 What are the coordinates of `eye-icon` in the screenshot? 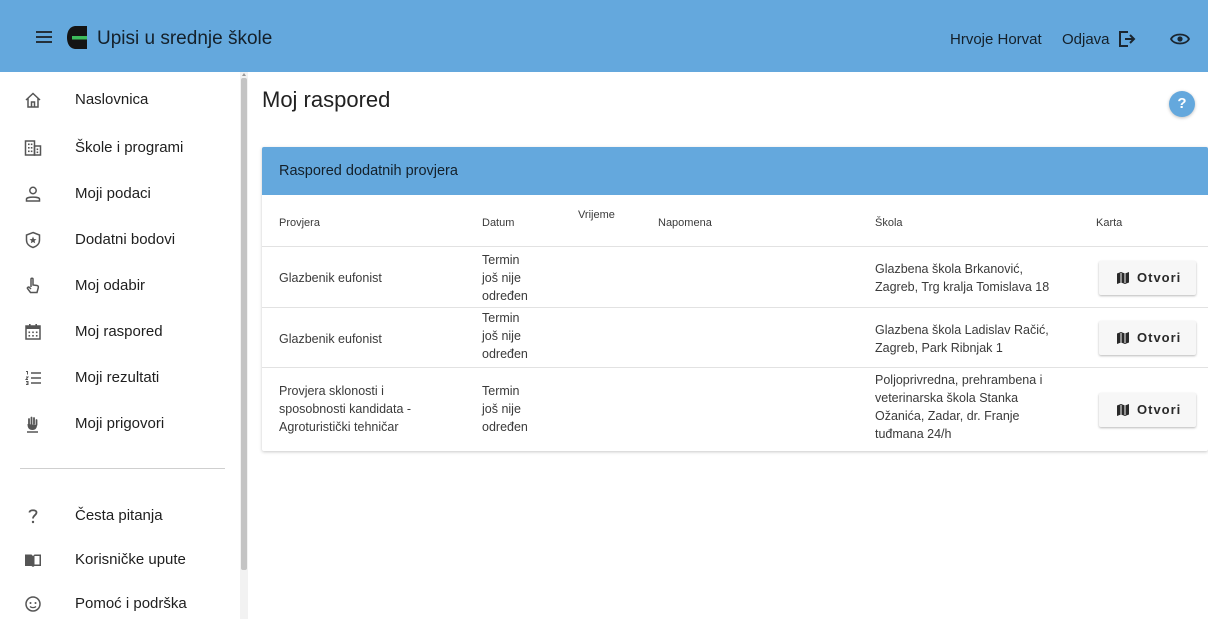 It's located at (1180, 39).